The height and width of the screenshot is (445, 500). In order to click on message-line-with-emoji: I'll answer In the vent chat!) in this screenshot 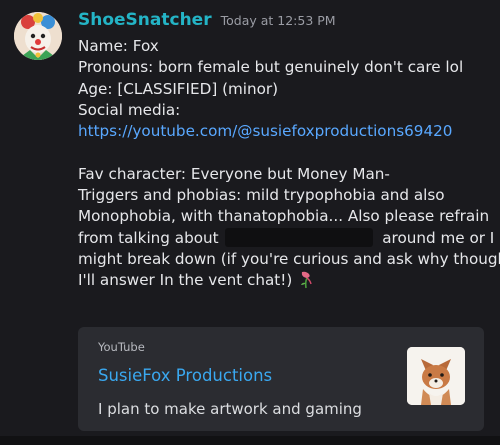, I will do `click(288, 280)`.